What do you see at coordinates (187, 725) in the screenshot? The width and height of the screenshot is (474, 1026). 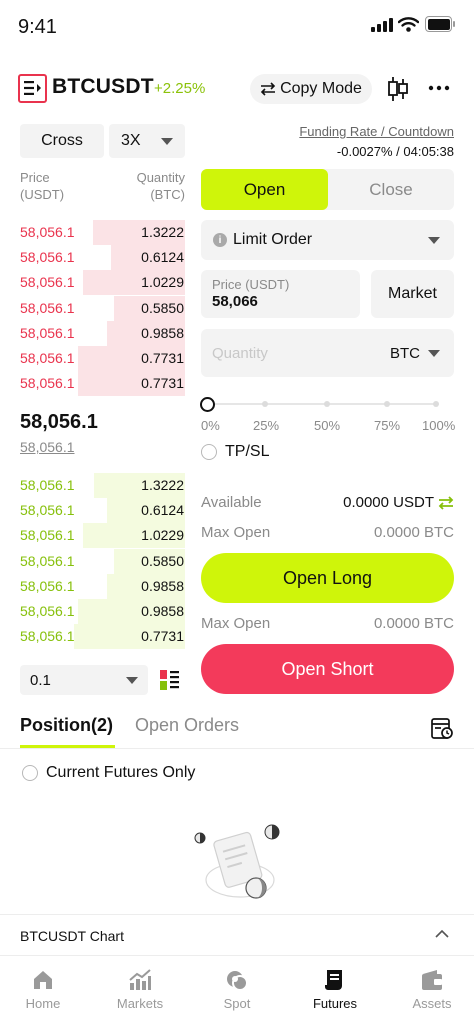 I see `tab-open-orders: Open Orders` at bounding box center [187, 725].